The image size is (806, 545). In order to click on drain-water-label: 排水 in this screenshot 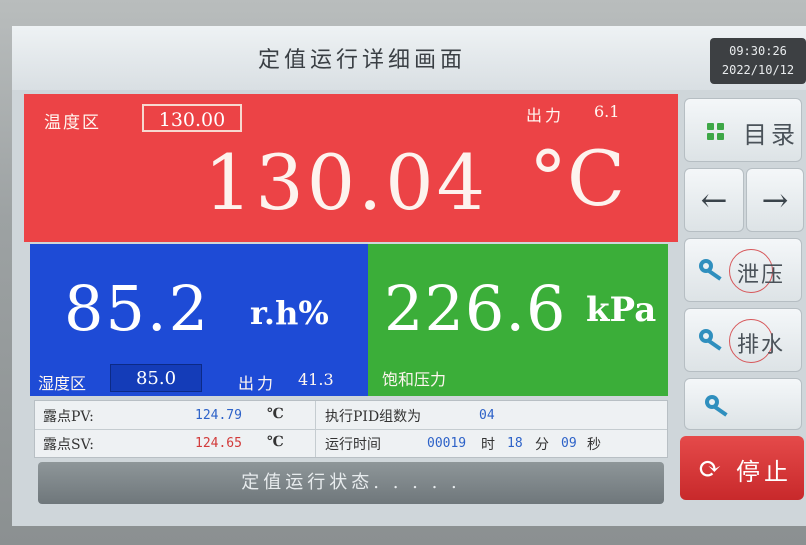, I will do `click(761, 345)`.